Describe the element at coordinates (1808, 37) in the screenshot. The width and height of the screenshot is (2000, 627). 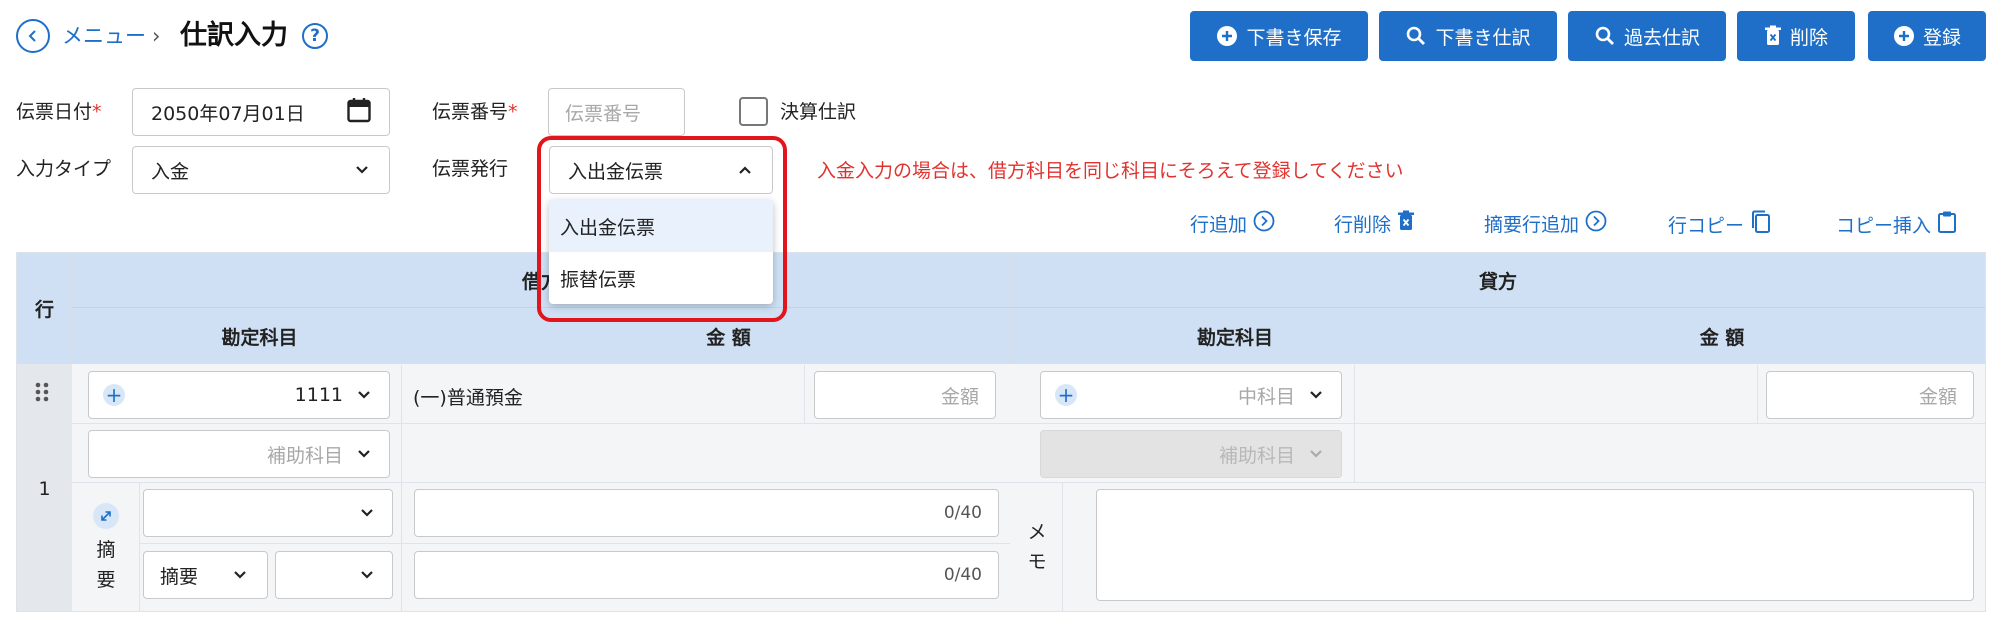
I see `delete-label: 削除` at that location.